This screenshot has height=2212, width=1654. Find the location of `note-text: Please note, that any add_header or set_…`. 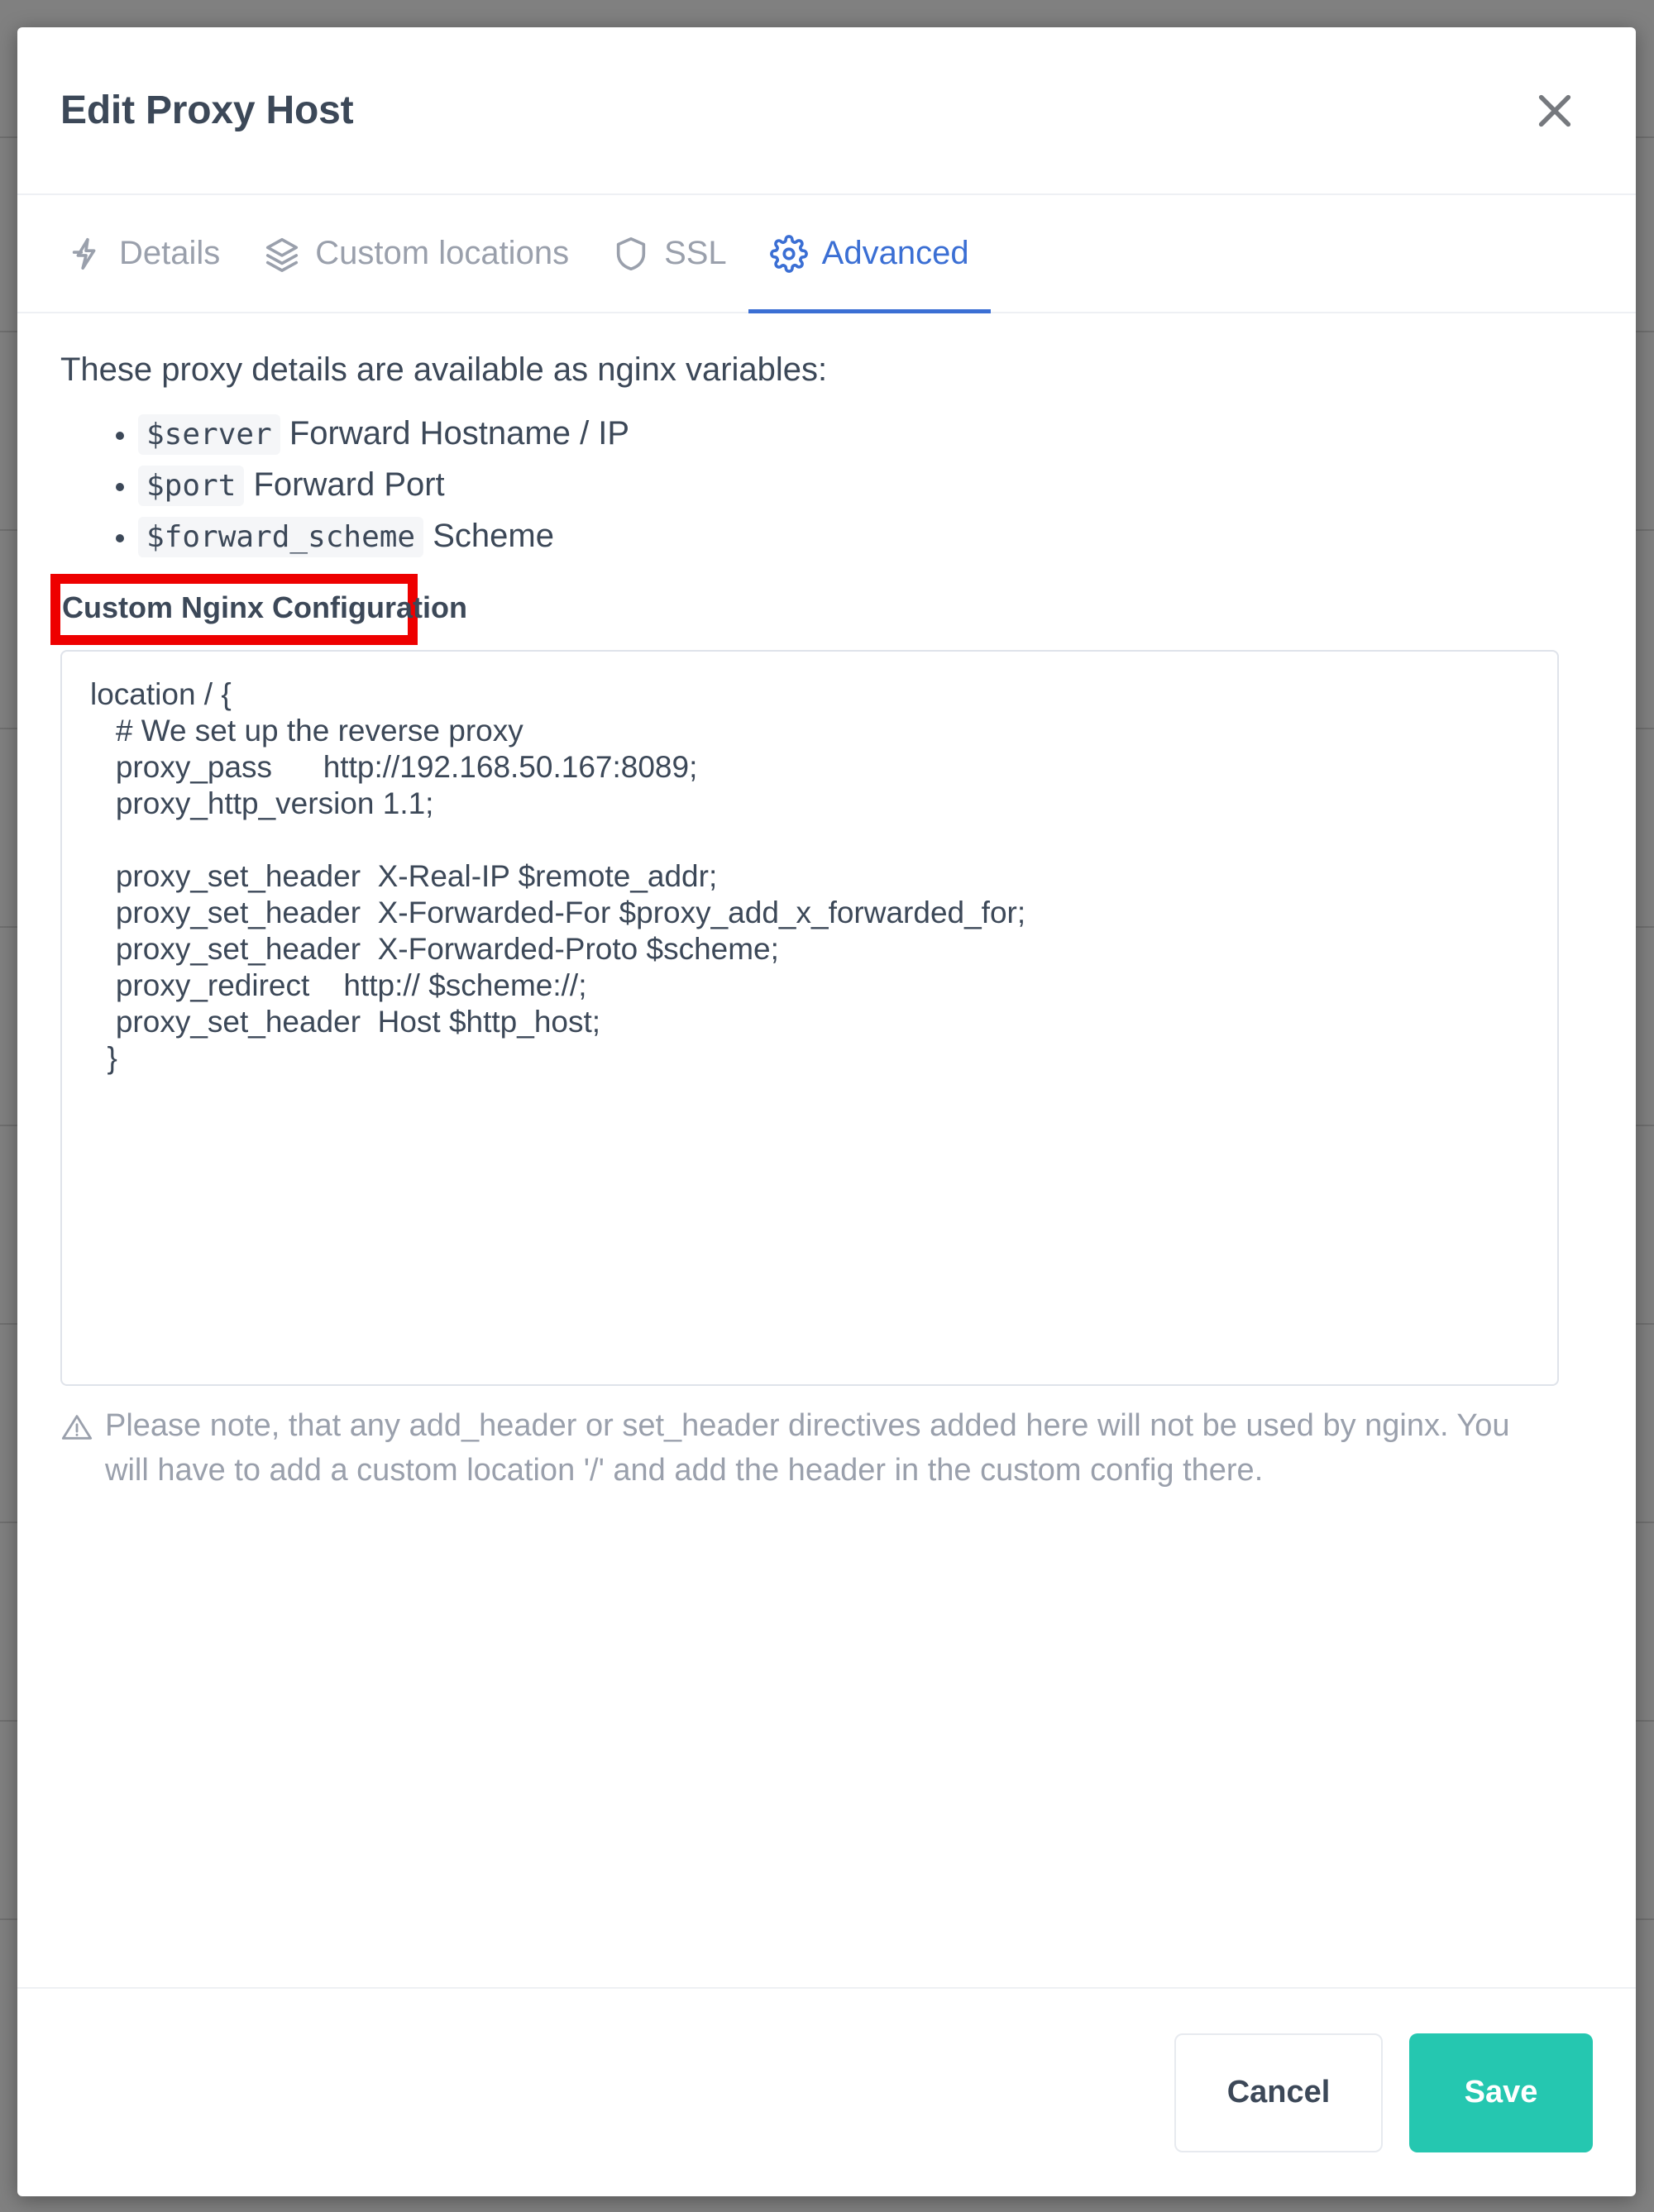

note-text: Please note, that any add_header or set_… is located at coordinates (807, 1448).